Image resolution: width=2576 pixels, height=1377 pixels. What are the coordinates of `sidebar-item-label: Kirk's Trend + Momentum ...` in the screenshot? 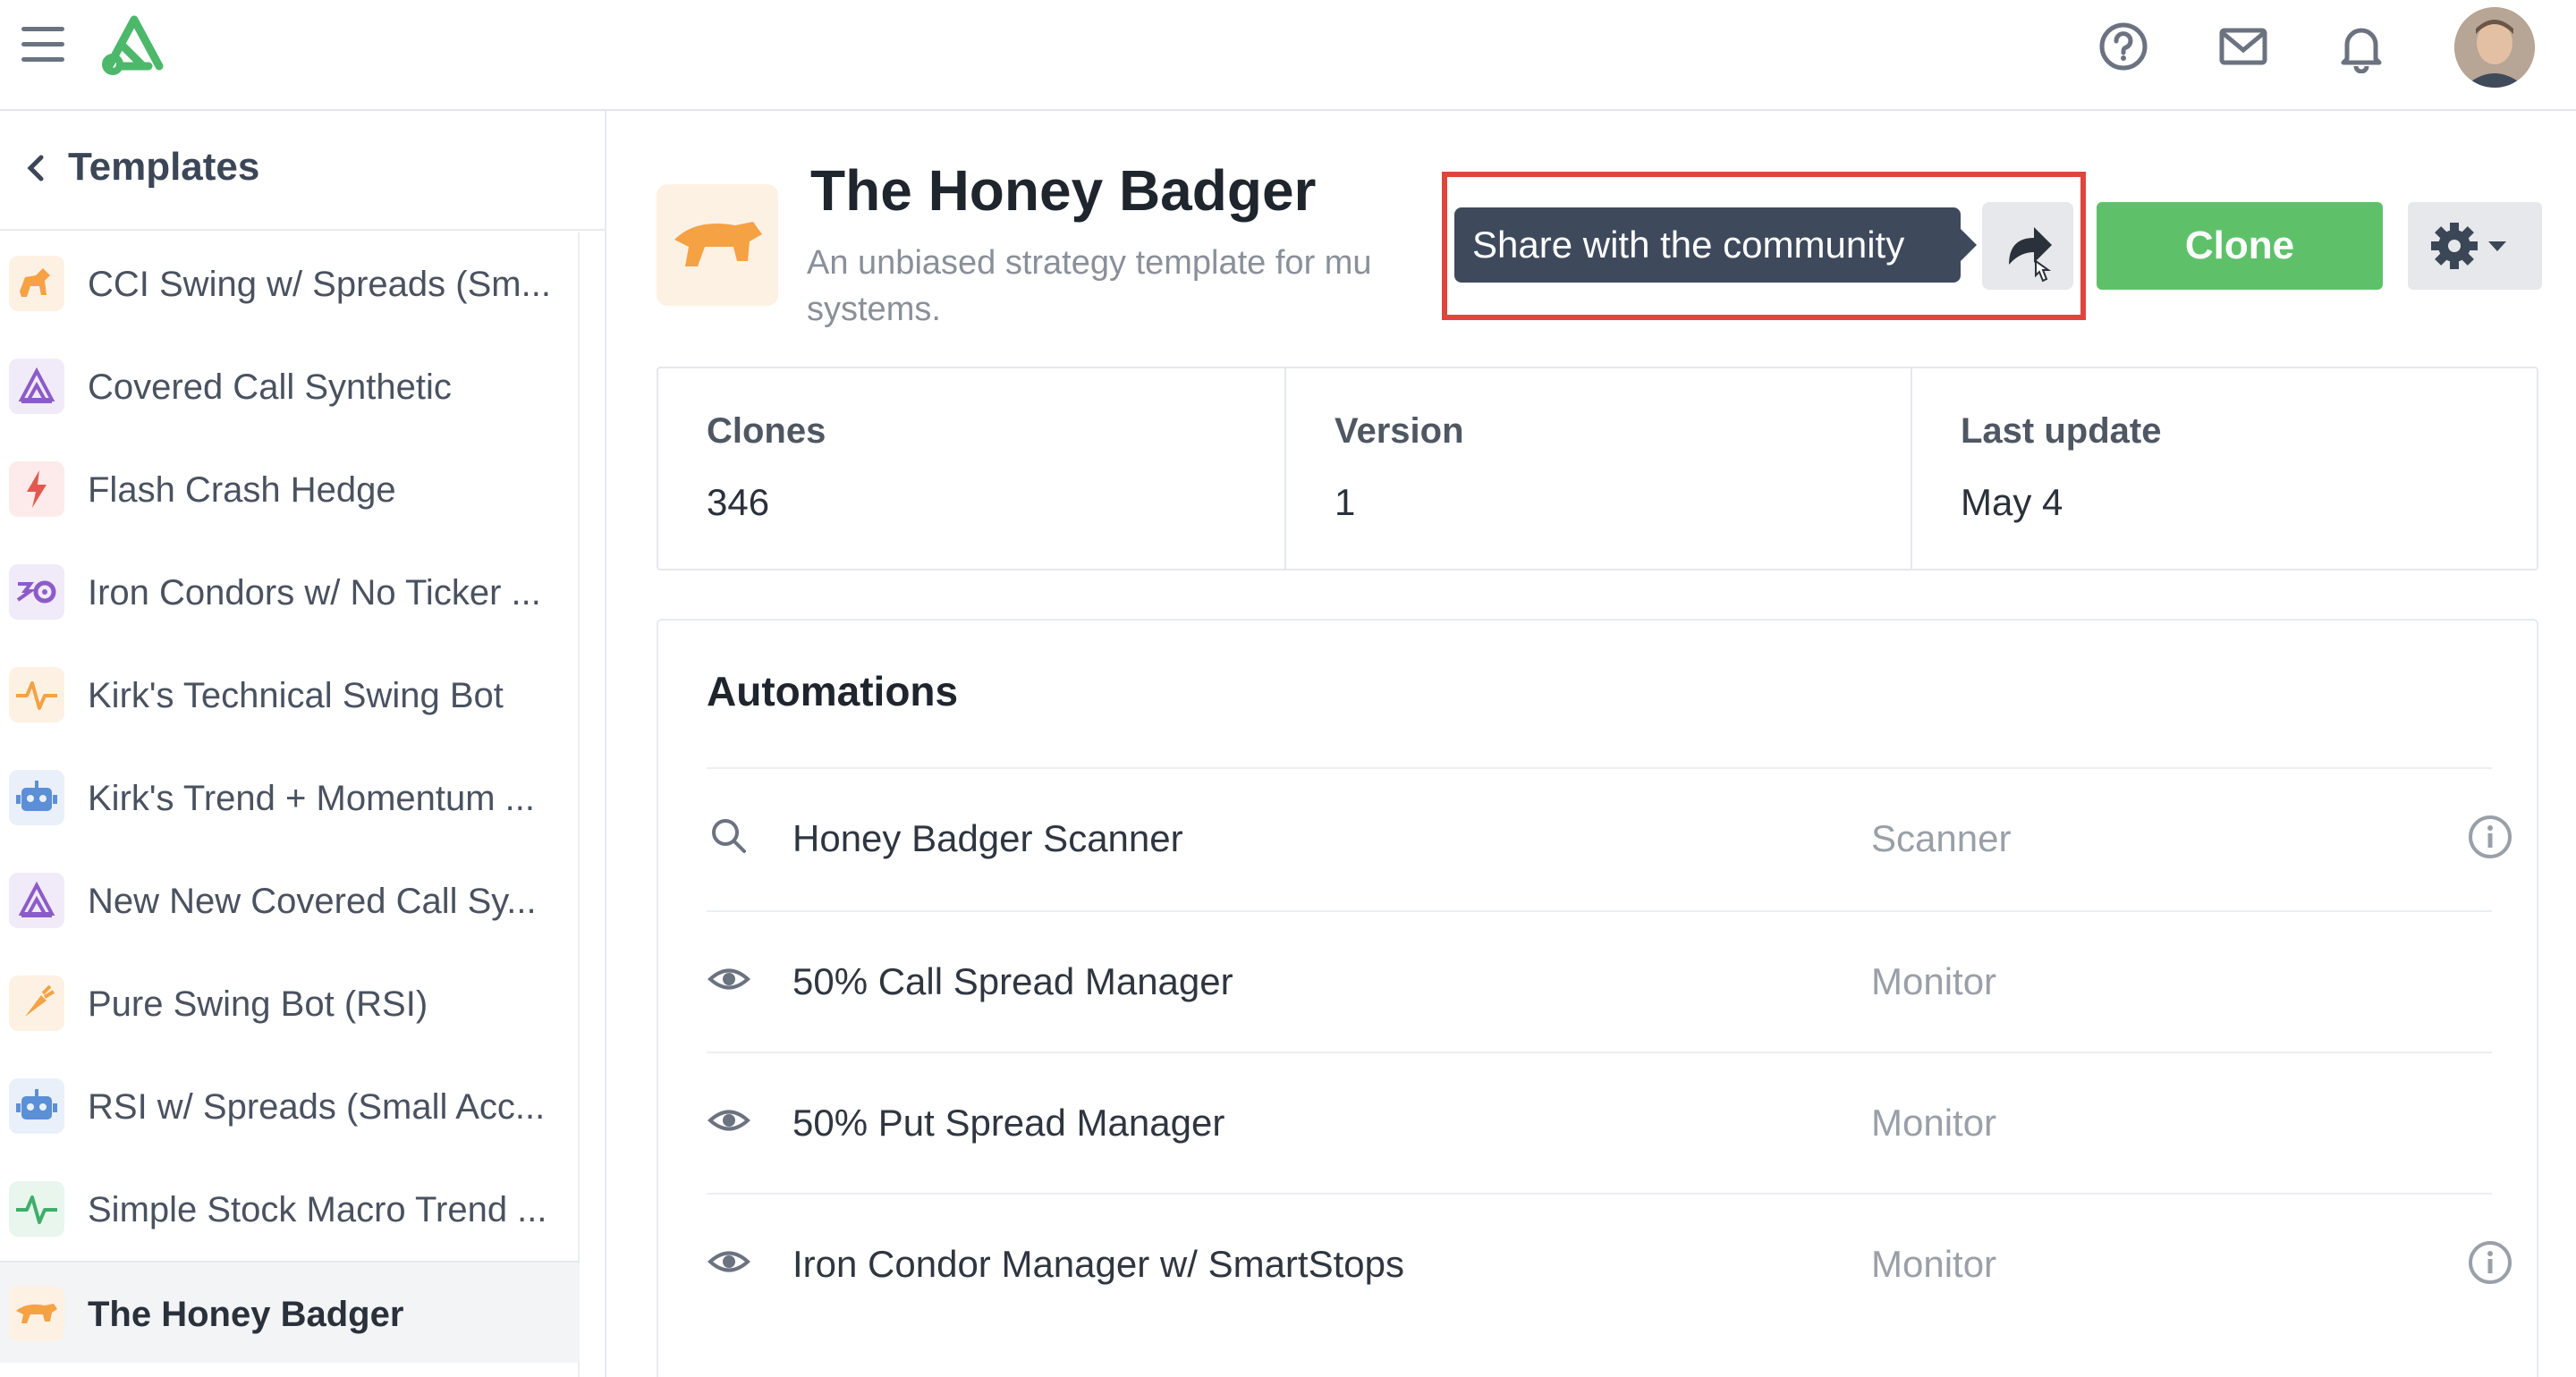 It's located at (312, 798).